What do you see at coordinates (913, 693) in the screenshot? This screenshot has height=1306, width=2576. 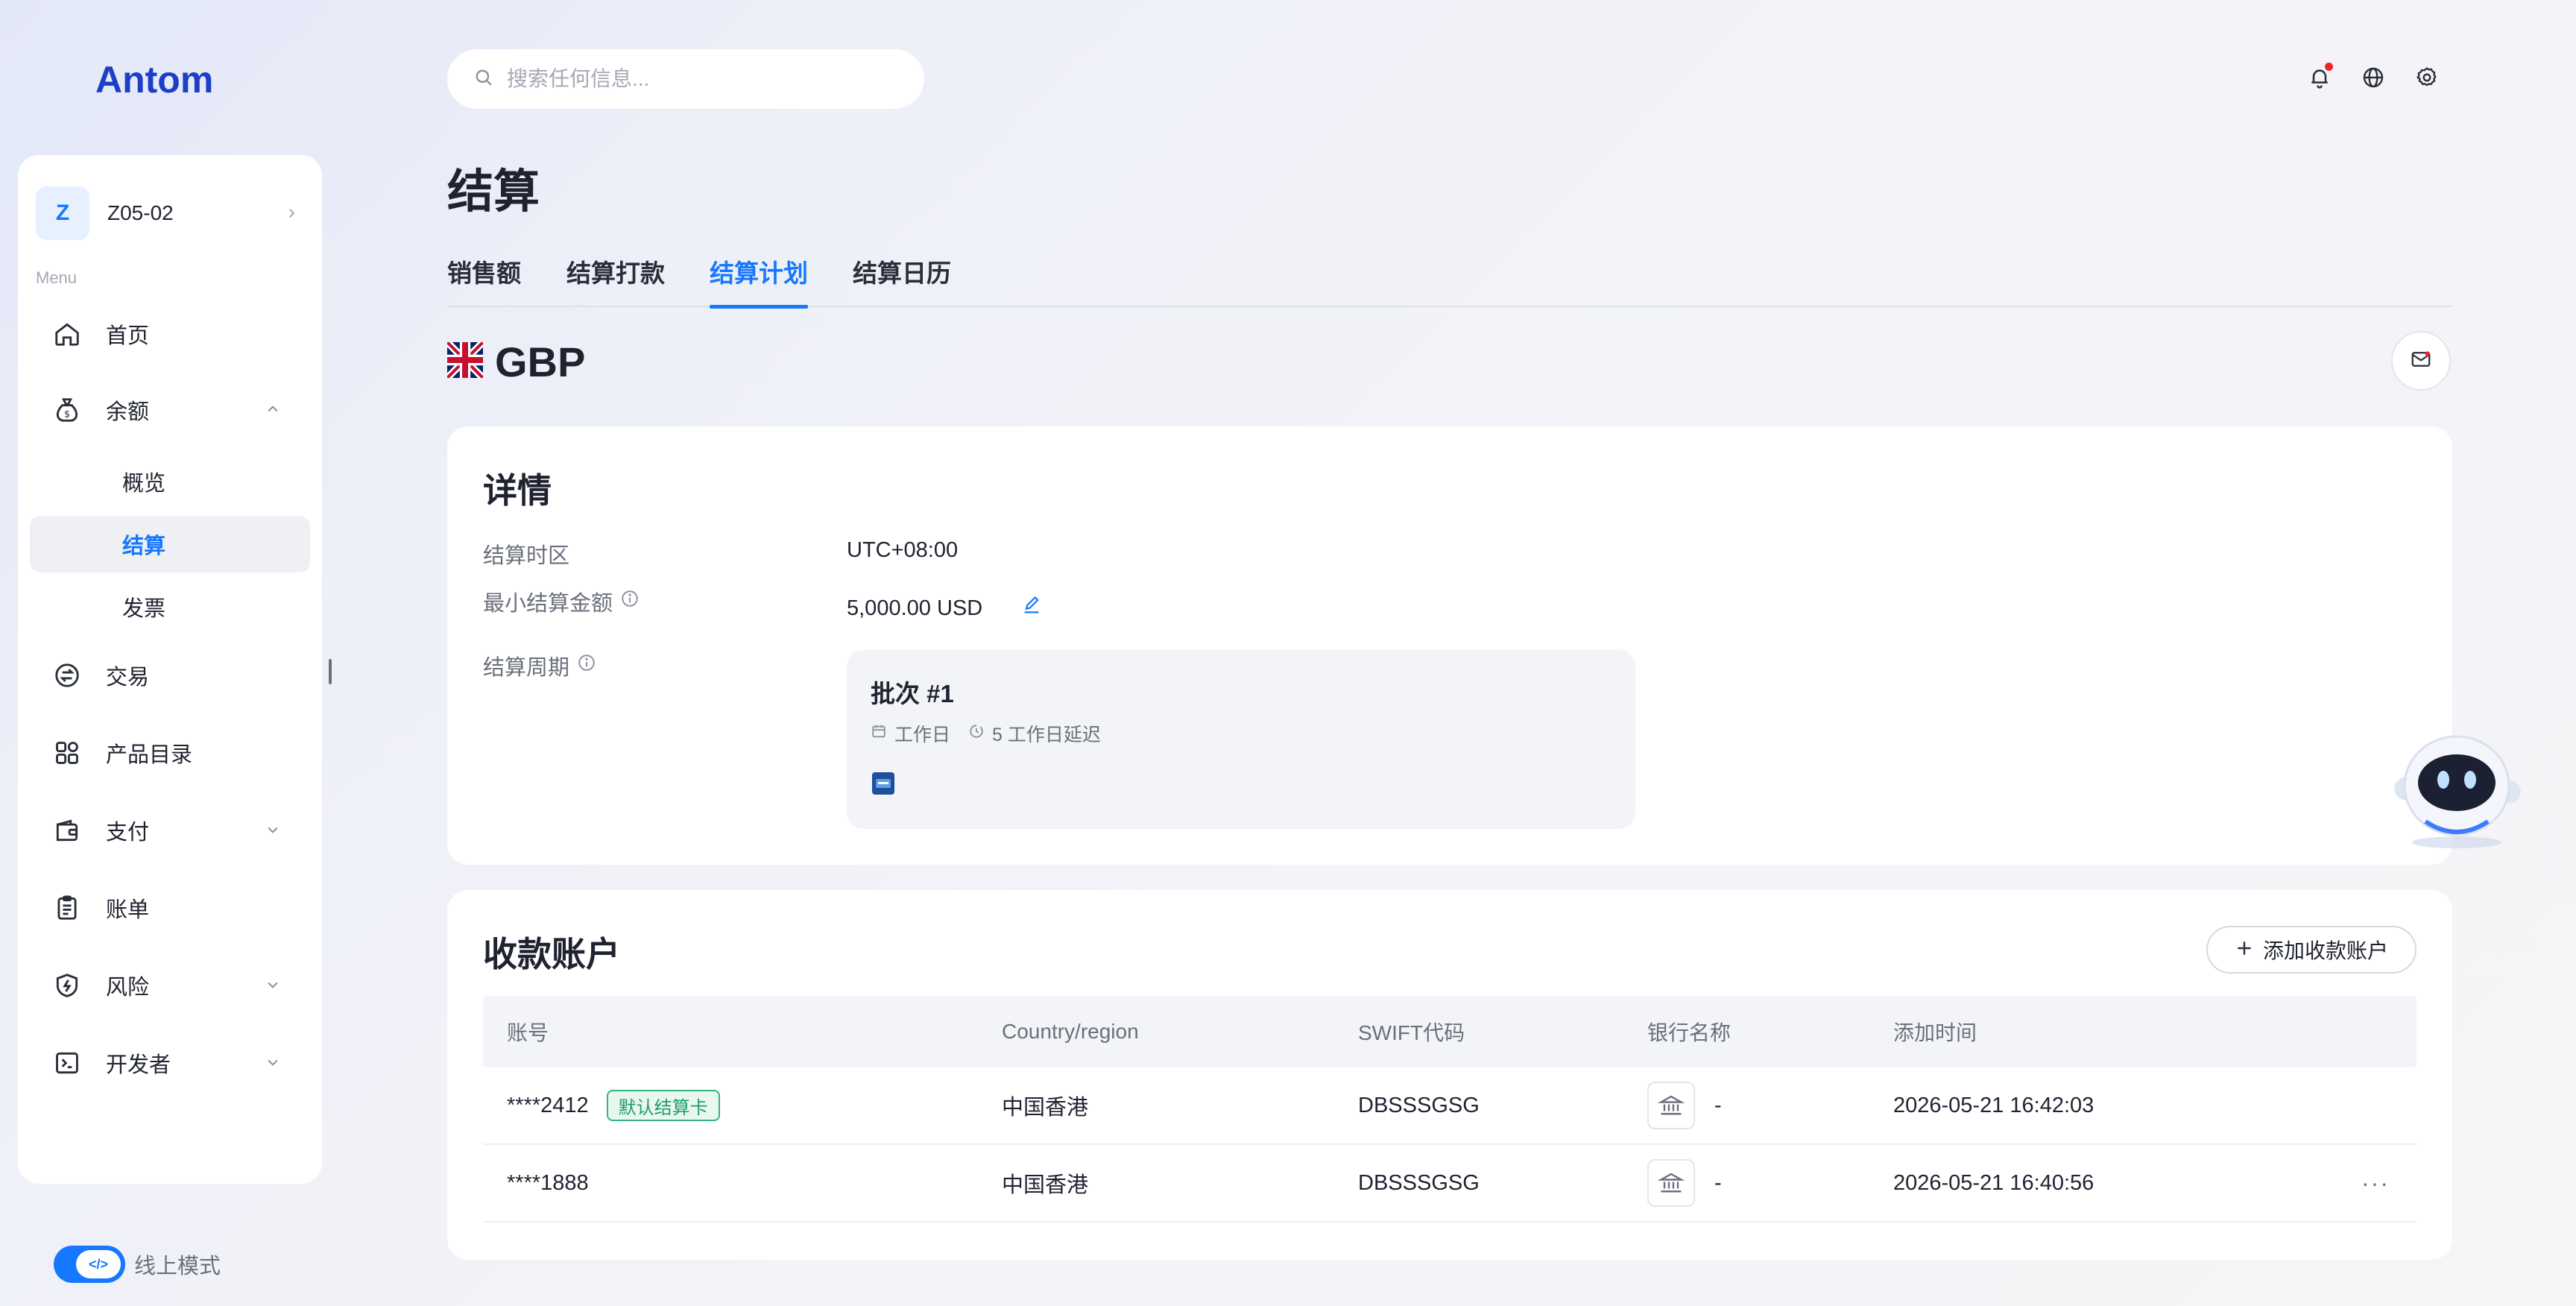 I see `batch-title: 批次 #1` at bounding box center [913, 693].